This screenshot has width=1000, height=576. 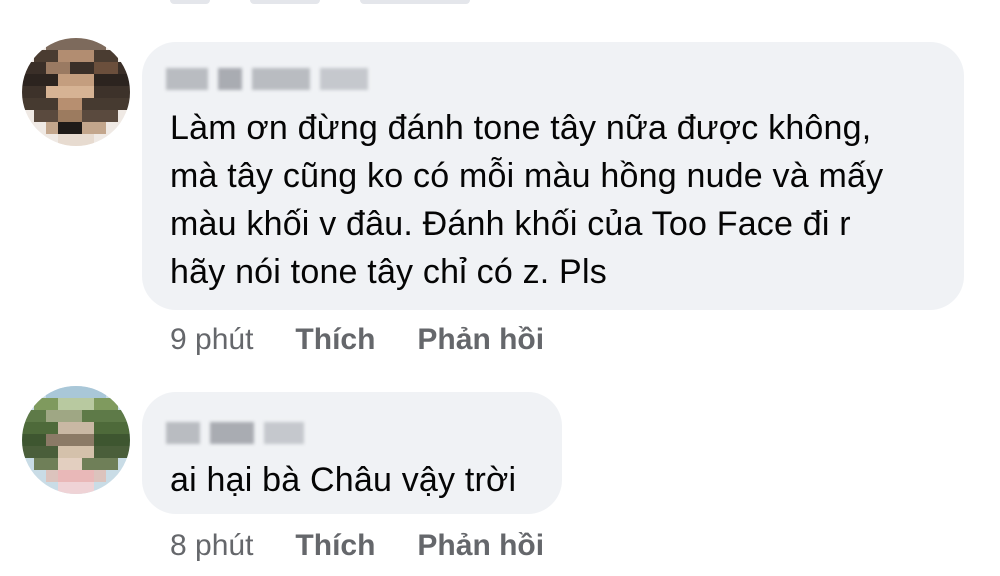 I want to click on previous-comment-meta-cutoff, so click(x=320, y=2).